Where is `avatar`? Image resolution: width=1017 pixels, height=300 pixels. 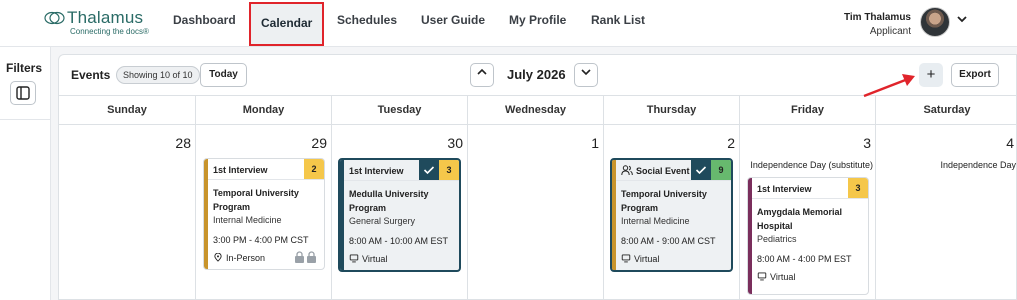
avatar is located at coordinates (935, 22).